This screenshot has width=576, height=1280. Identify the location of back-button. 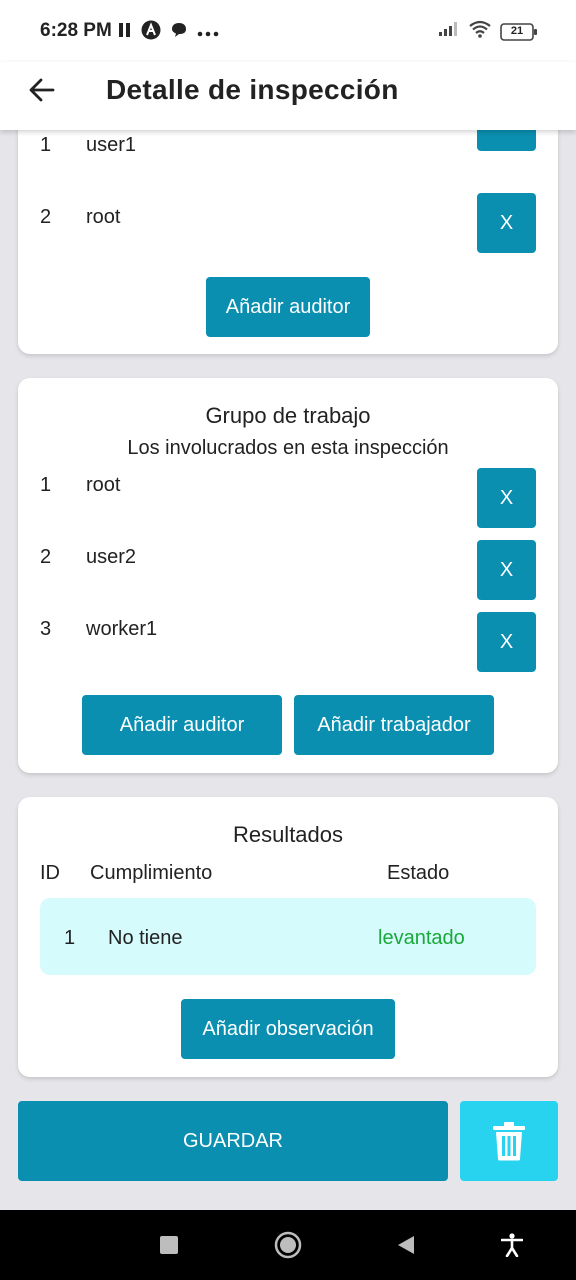
(42, 90).